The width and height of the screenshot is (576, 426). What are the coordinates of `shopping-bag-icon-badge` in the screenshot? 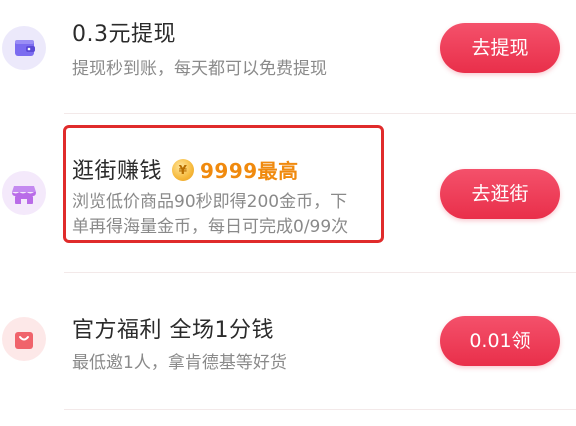 It's located at (24, 339).